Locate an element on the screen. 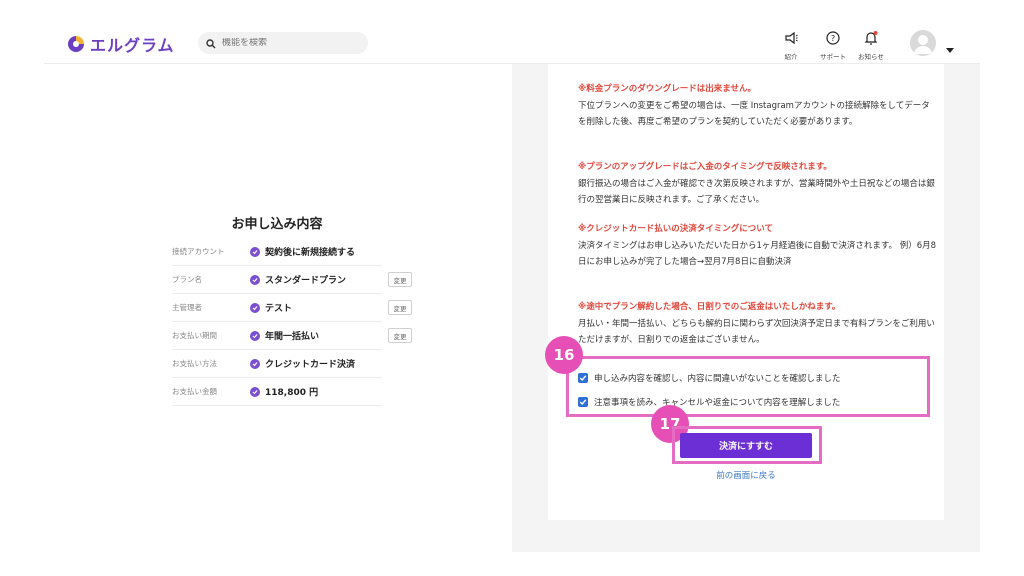 This screenshot has height=576, width=1024. change-period-button: 変更 is located at coordinates (400, 335).